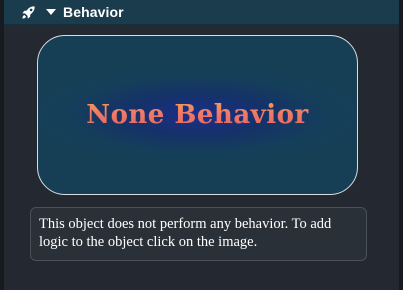 The image size is (403, 290). What do you see at coordinates (201, 12) in the screenshot?
I see `behavior-section-header: Behavior` at bounding box center [201, 12].